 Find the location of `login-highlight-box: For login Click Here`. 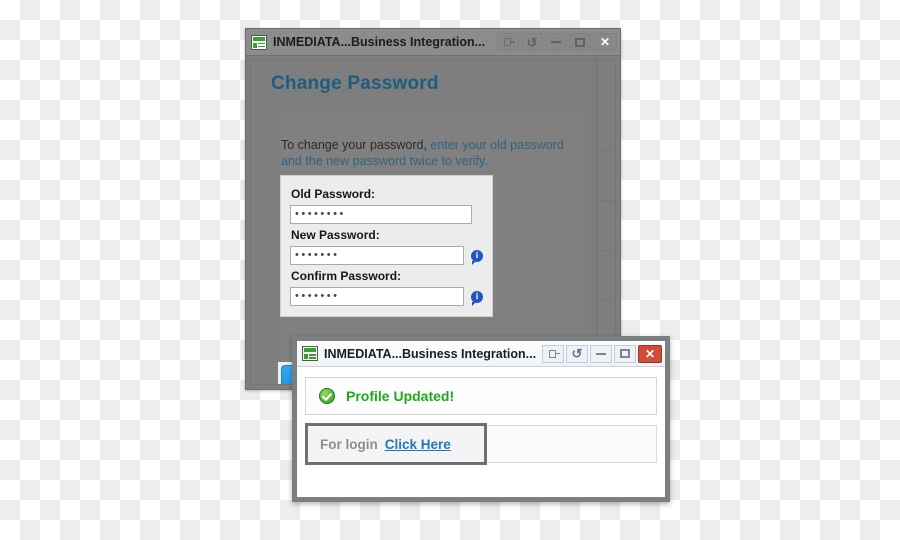

login-highlight-box: For login Click Here is located at coordinates (396, 444).